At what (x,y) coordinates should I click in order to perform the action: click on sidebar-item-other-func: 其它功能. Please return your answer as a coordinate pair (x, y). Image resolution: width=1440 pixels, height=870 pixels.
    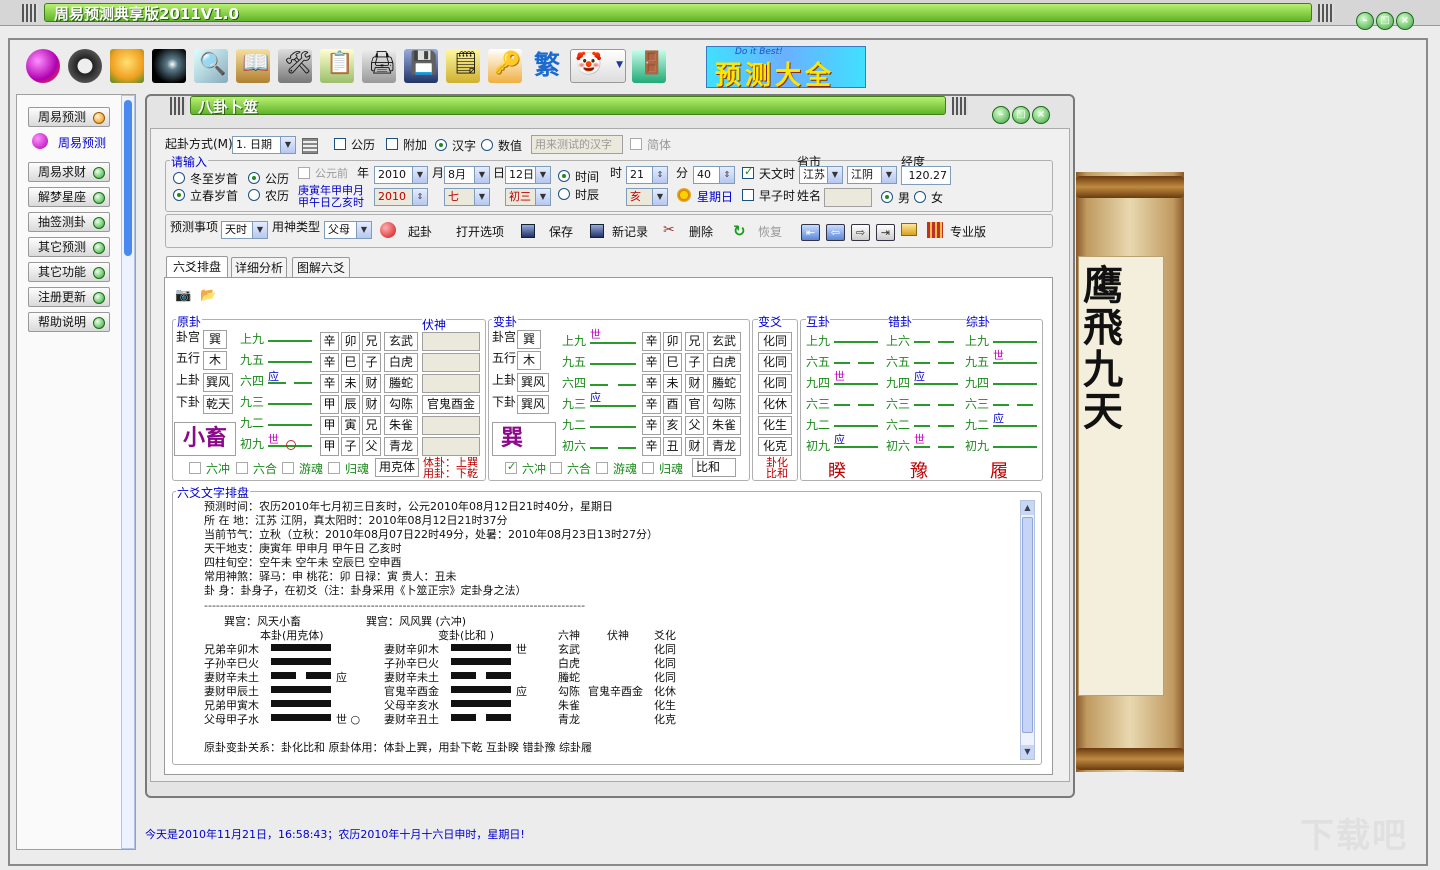
    Looking at the image, I should click on (69, 272).